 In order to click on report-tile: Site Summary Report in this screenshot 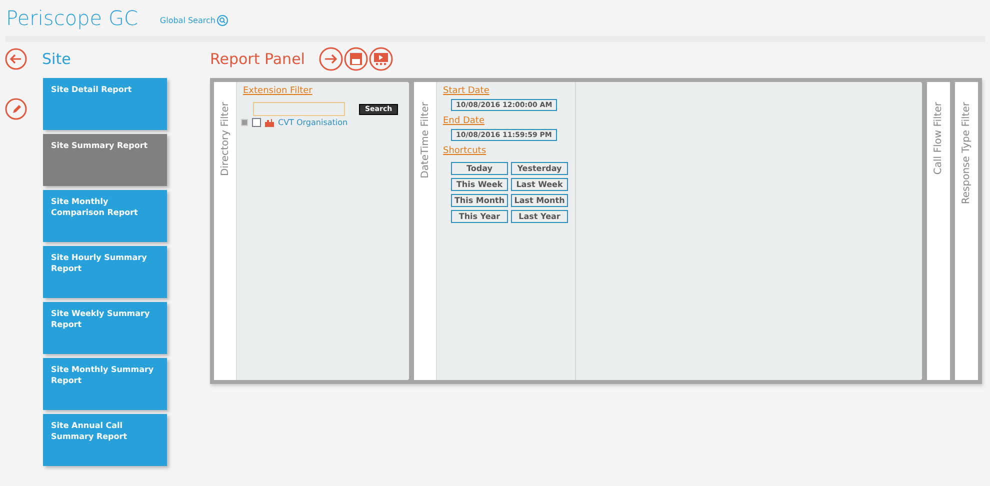, I will do `click(105, 160)`.